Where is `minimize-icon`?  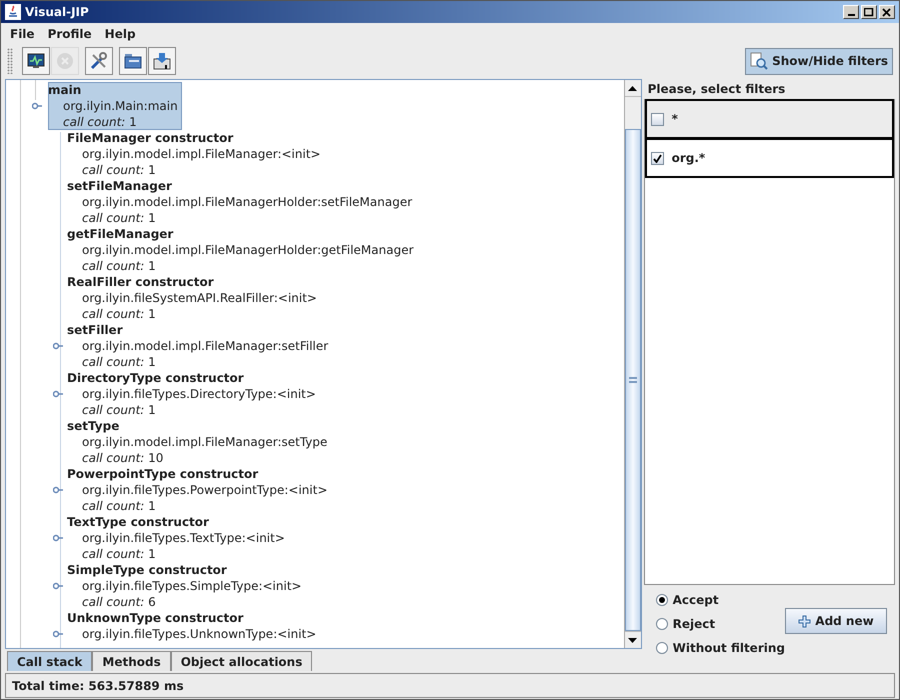 minimize-icon is located at coordinates (851, 15).